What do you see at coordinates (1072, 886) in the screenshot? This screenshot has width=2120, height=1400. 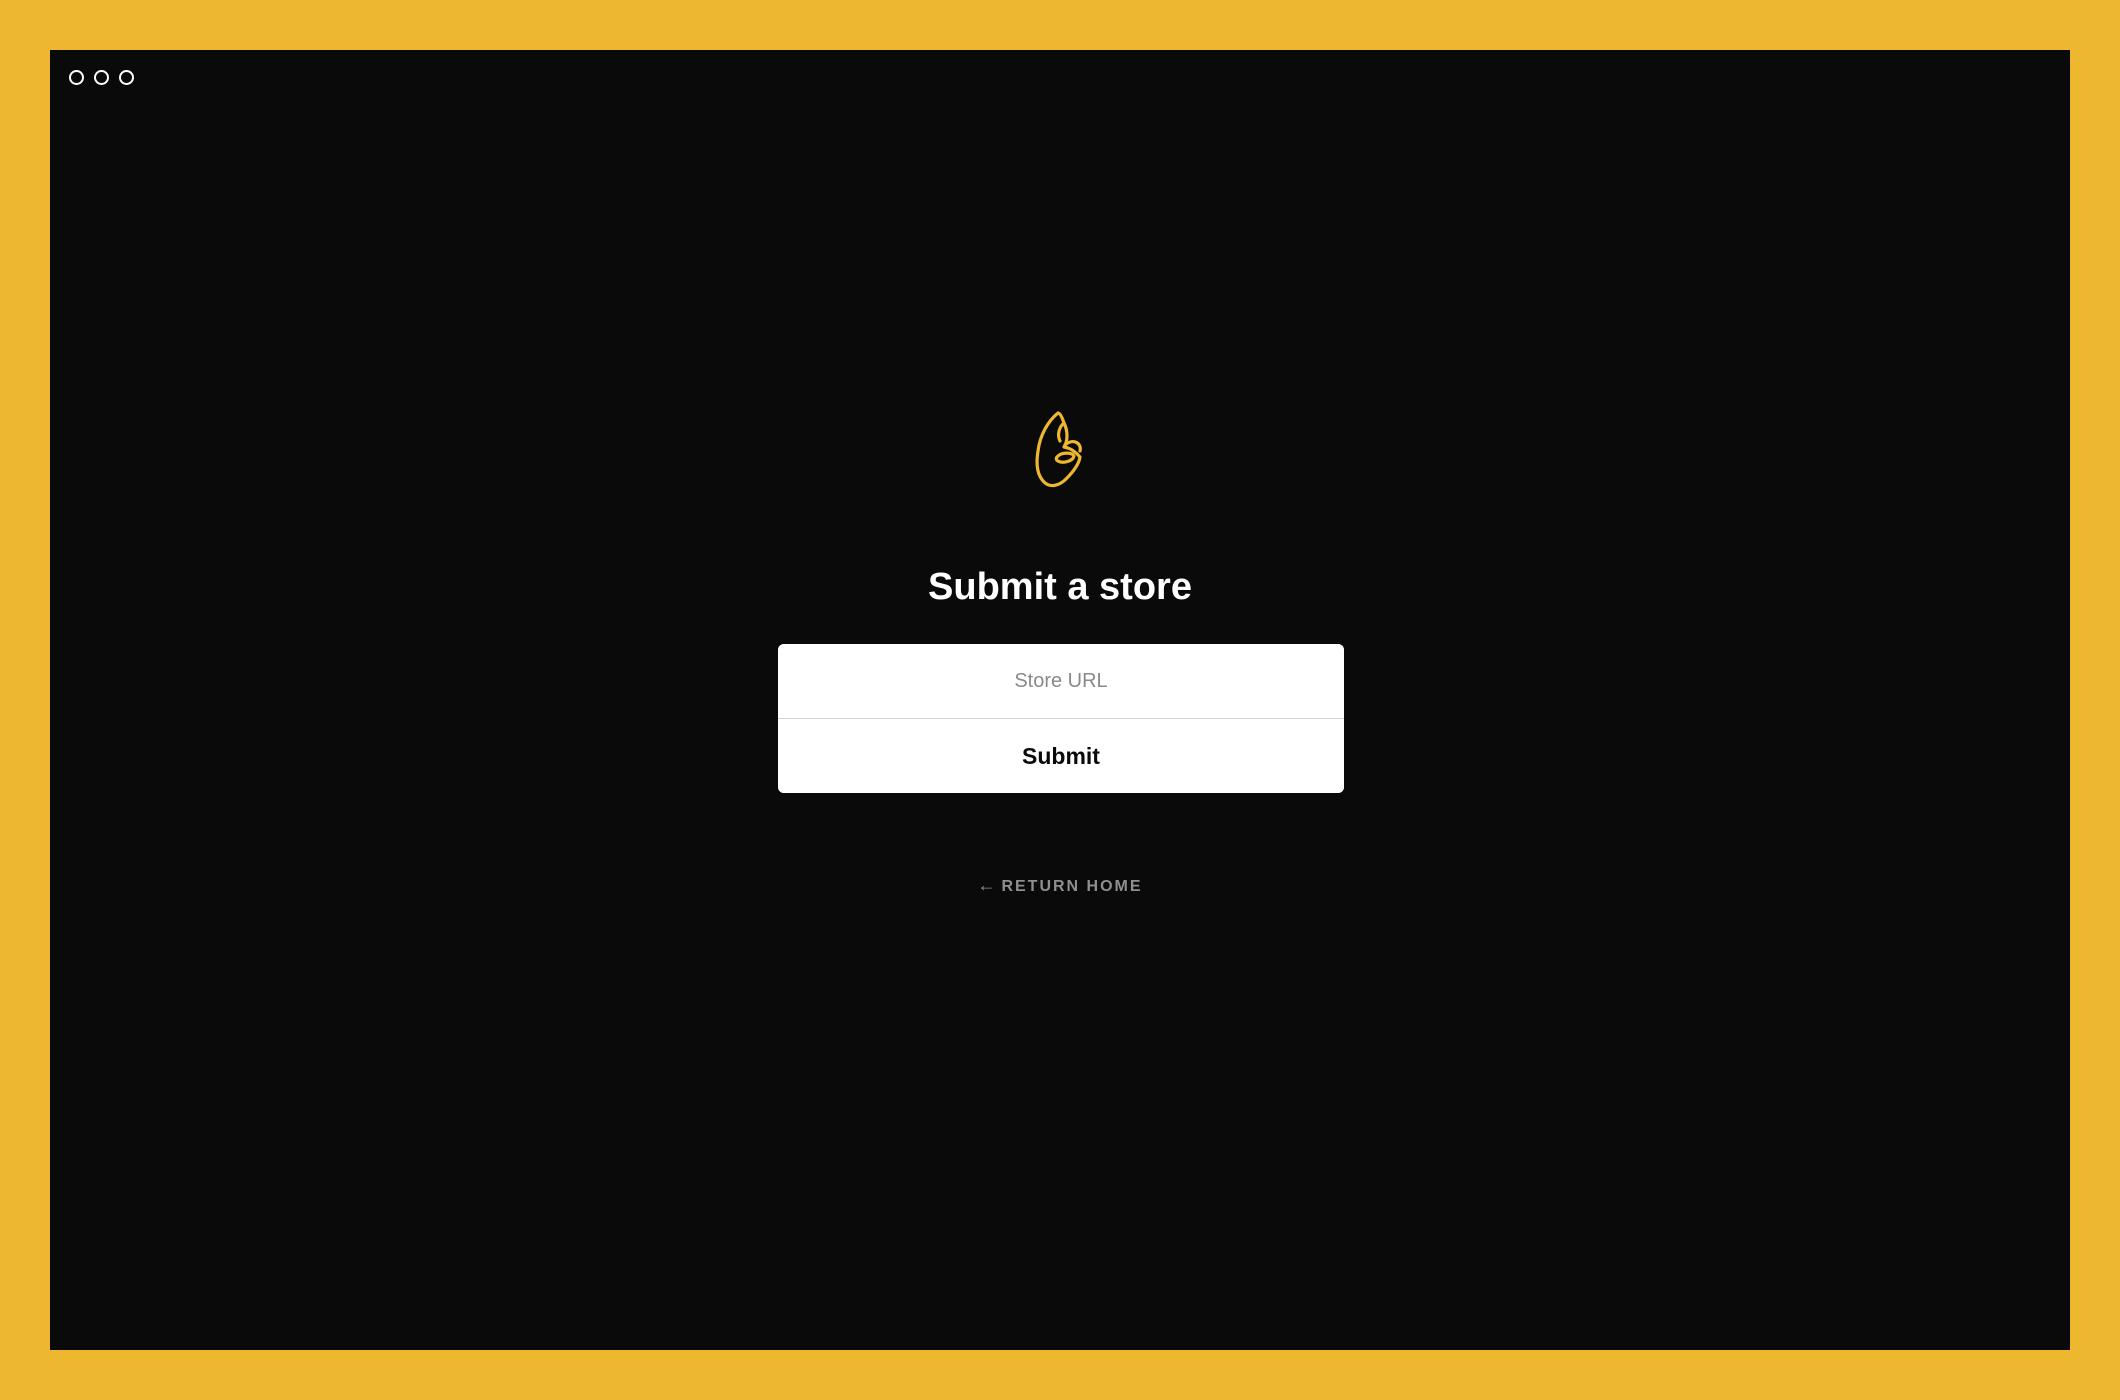 I see `return-home-label: RETURN HOME` at bounding box center [1072, 886].